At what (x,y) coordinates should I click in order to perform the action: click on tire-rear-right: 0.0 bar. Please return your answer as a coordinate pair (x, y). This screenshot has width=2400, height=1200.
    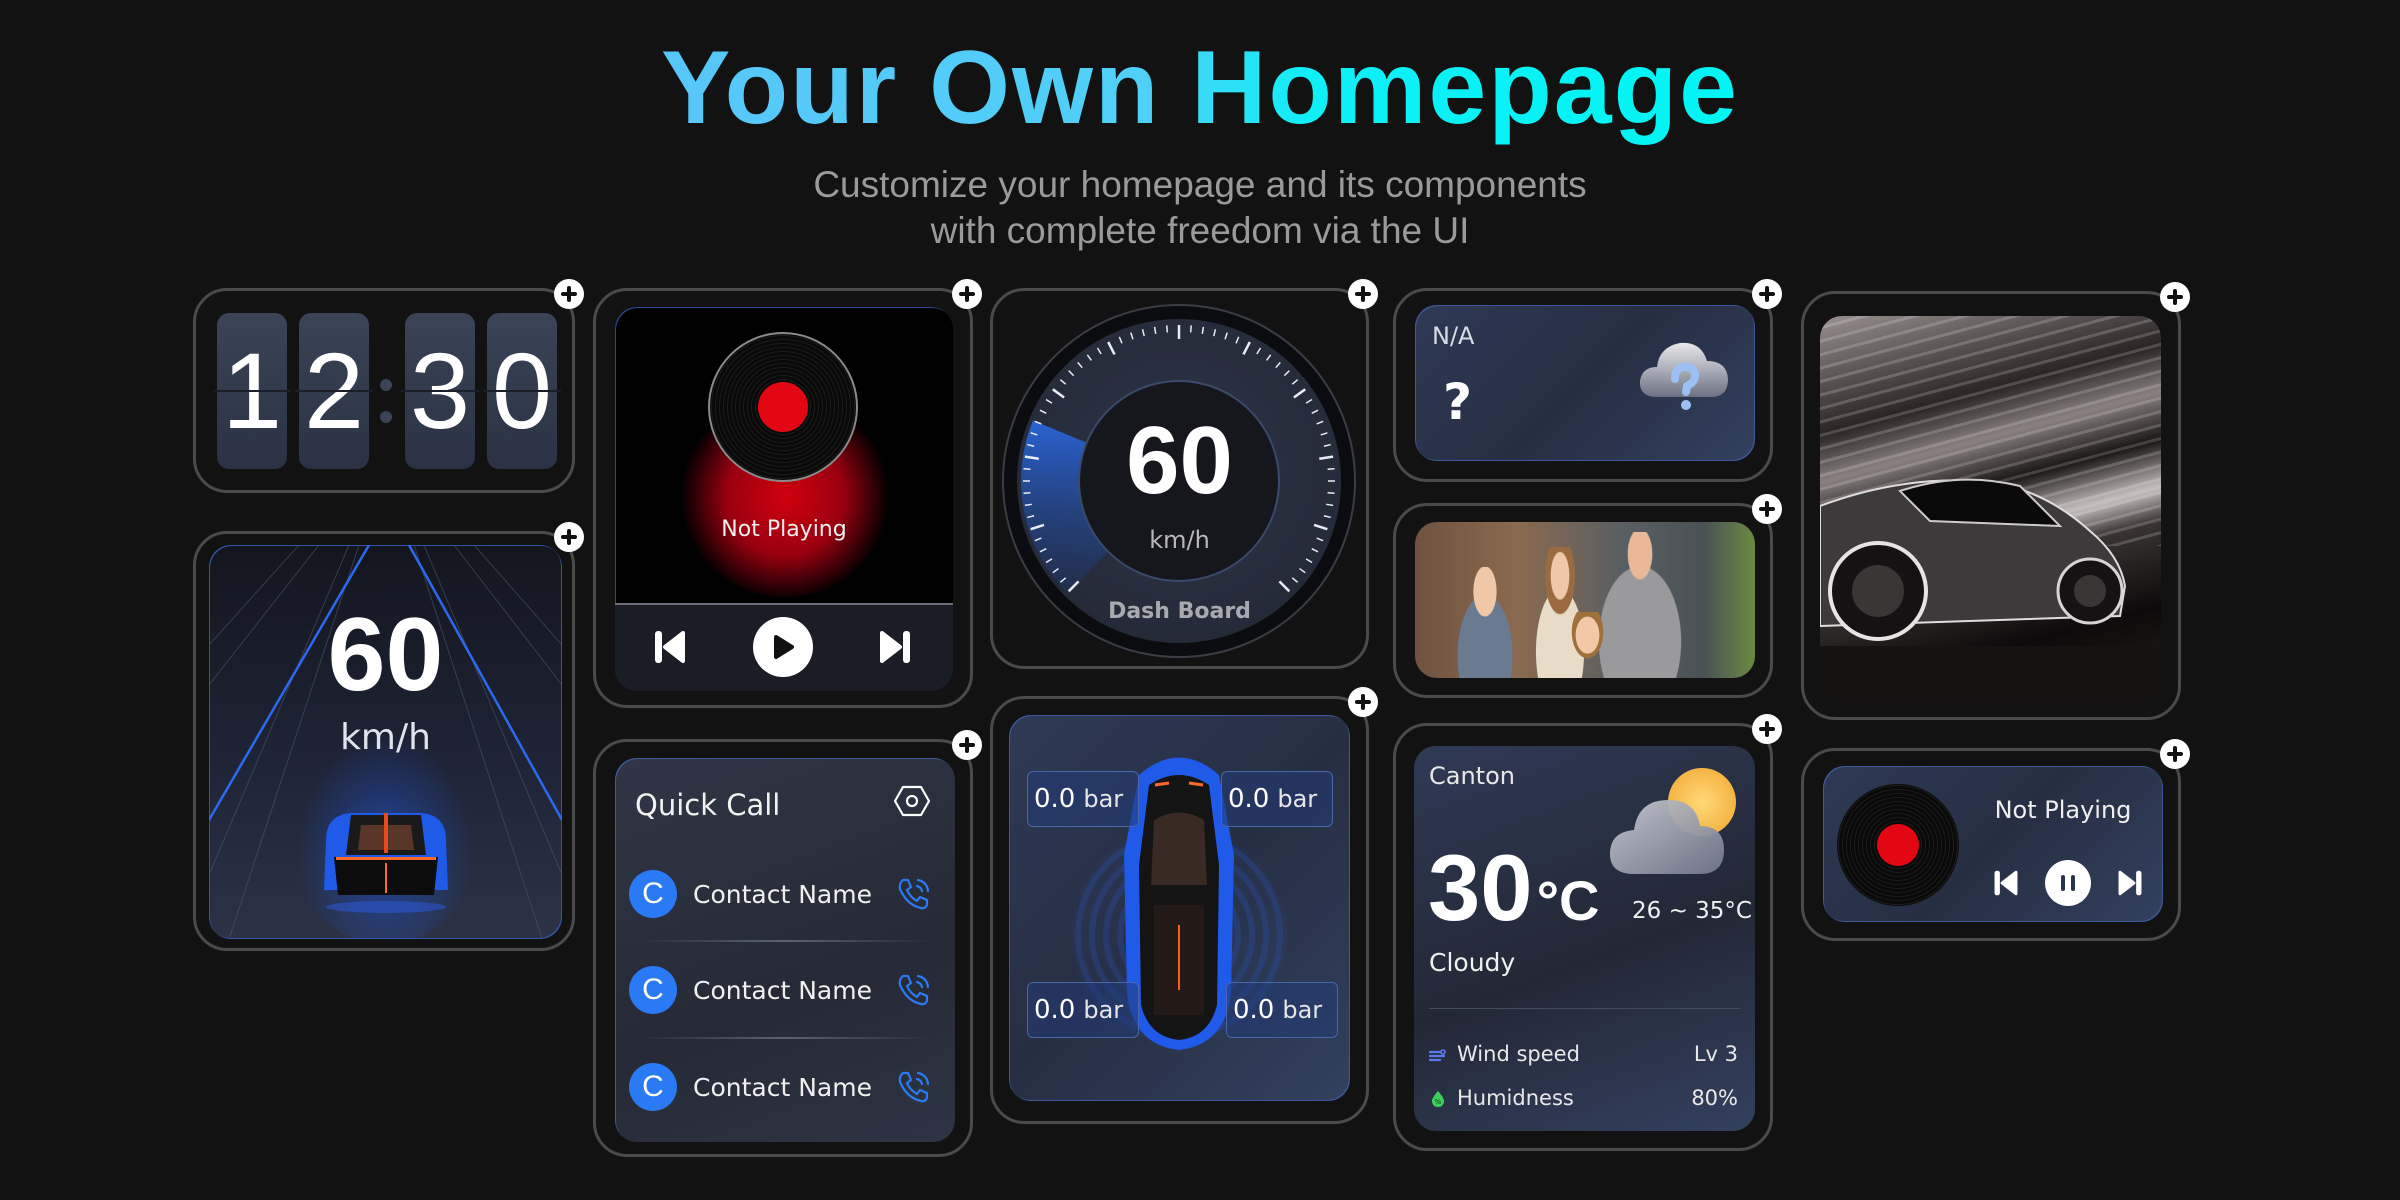
    Looking at the image, I should click on (1282, 1010).